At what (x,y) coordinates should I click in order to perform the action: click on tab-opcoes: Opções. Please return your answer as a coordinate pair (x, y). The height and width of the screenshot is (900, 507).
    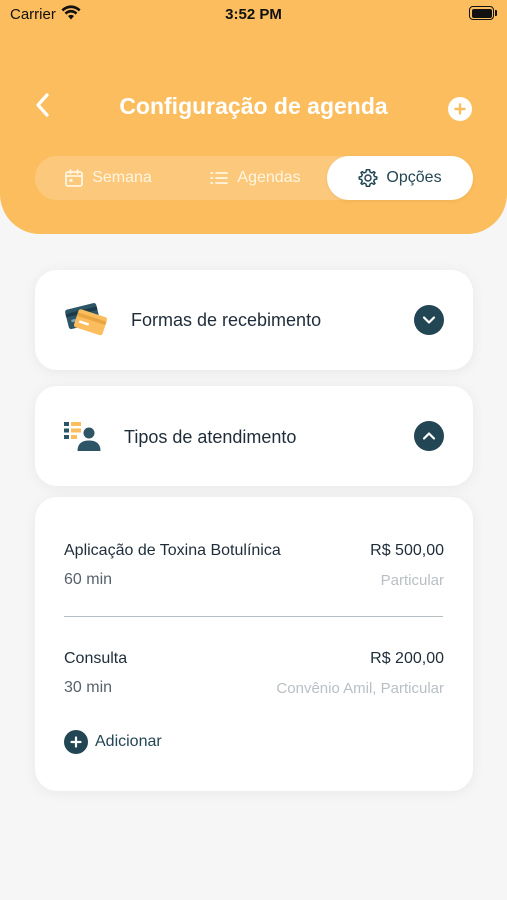
    Looking at the image, I should click on (400, 178).